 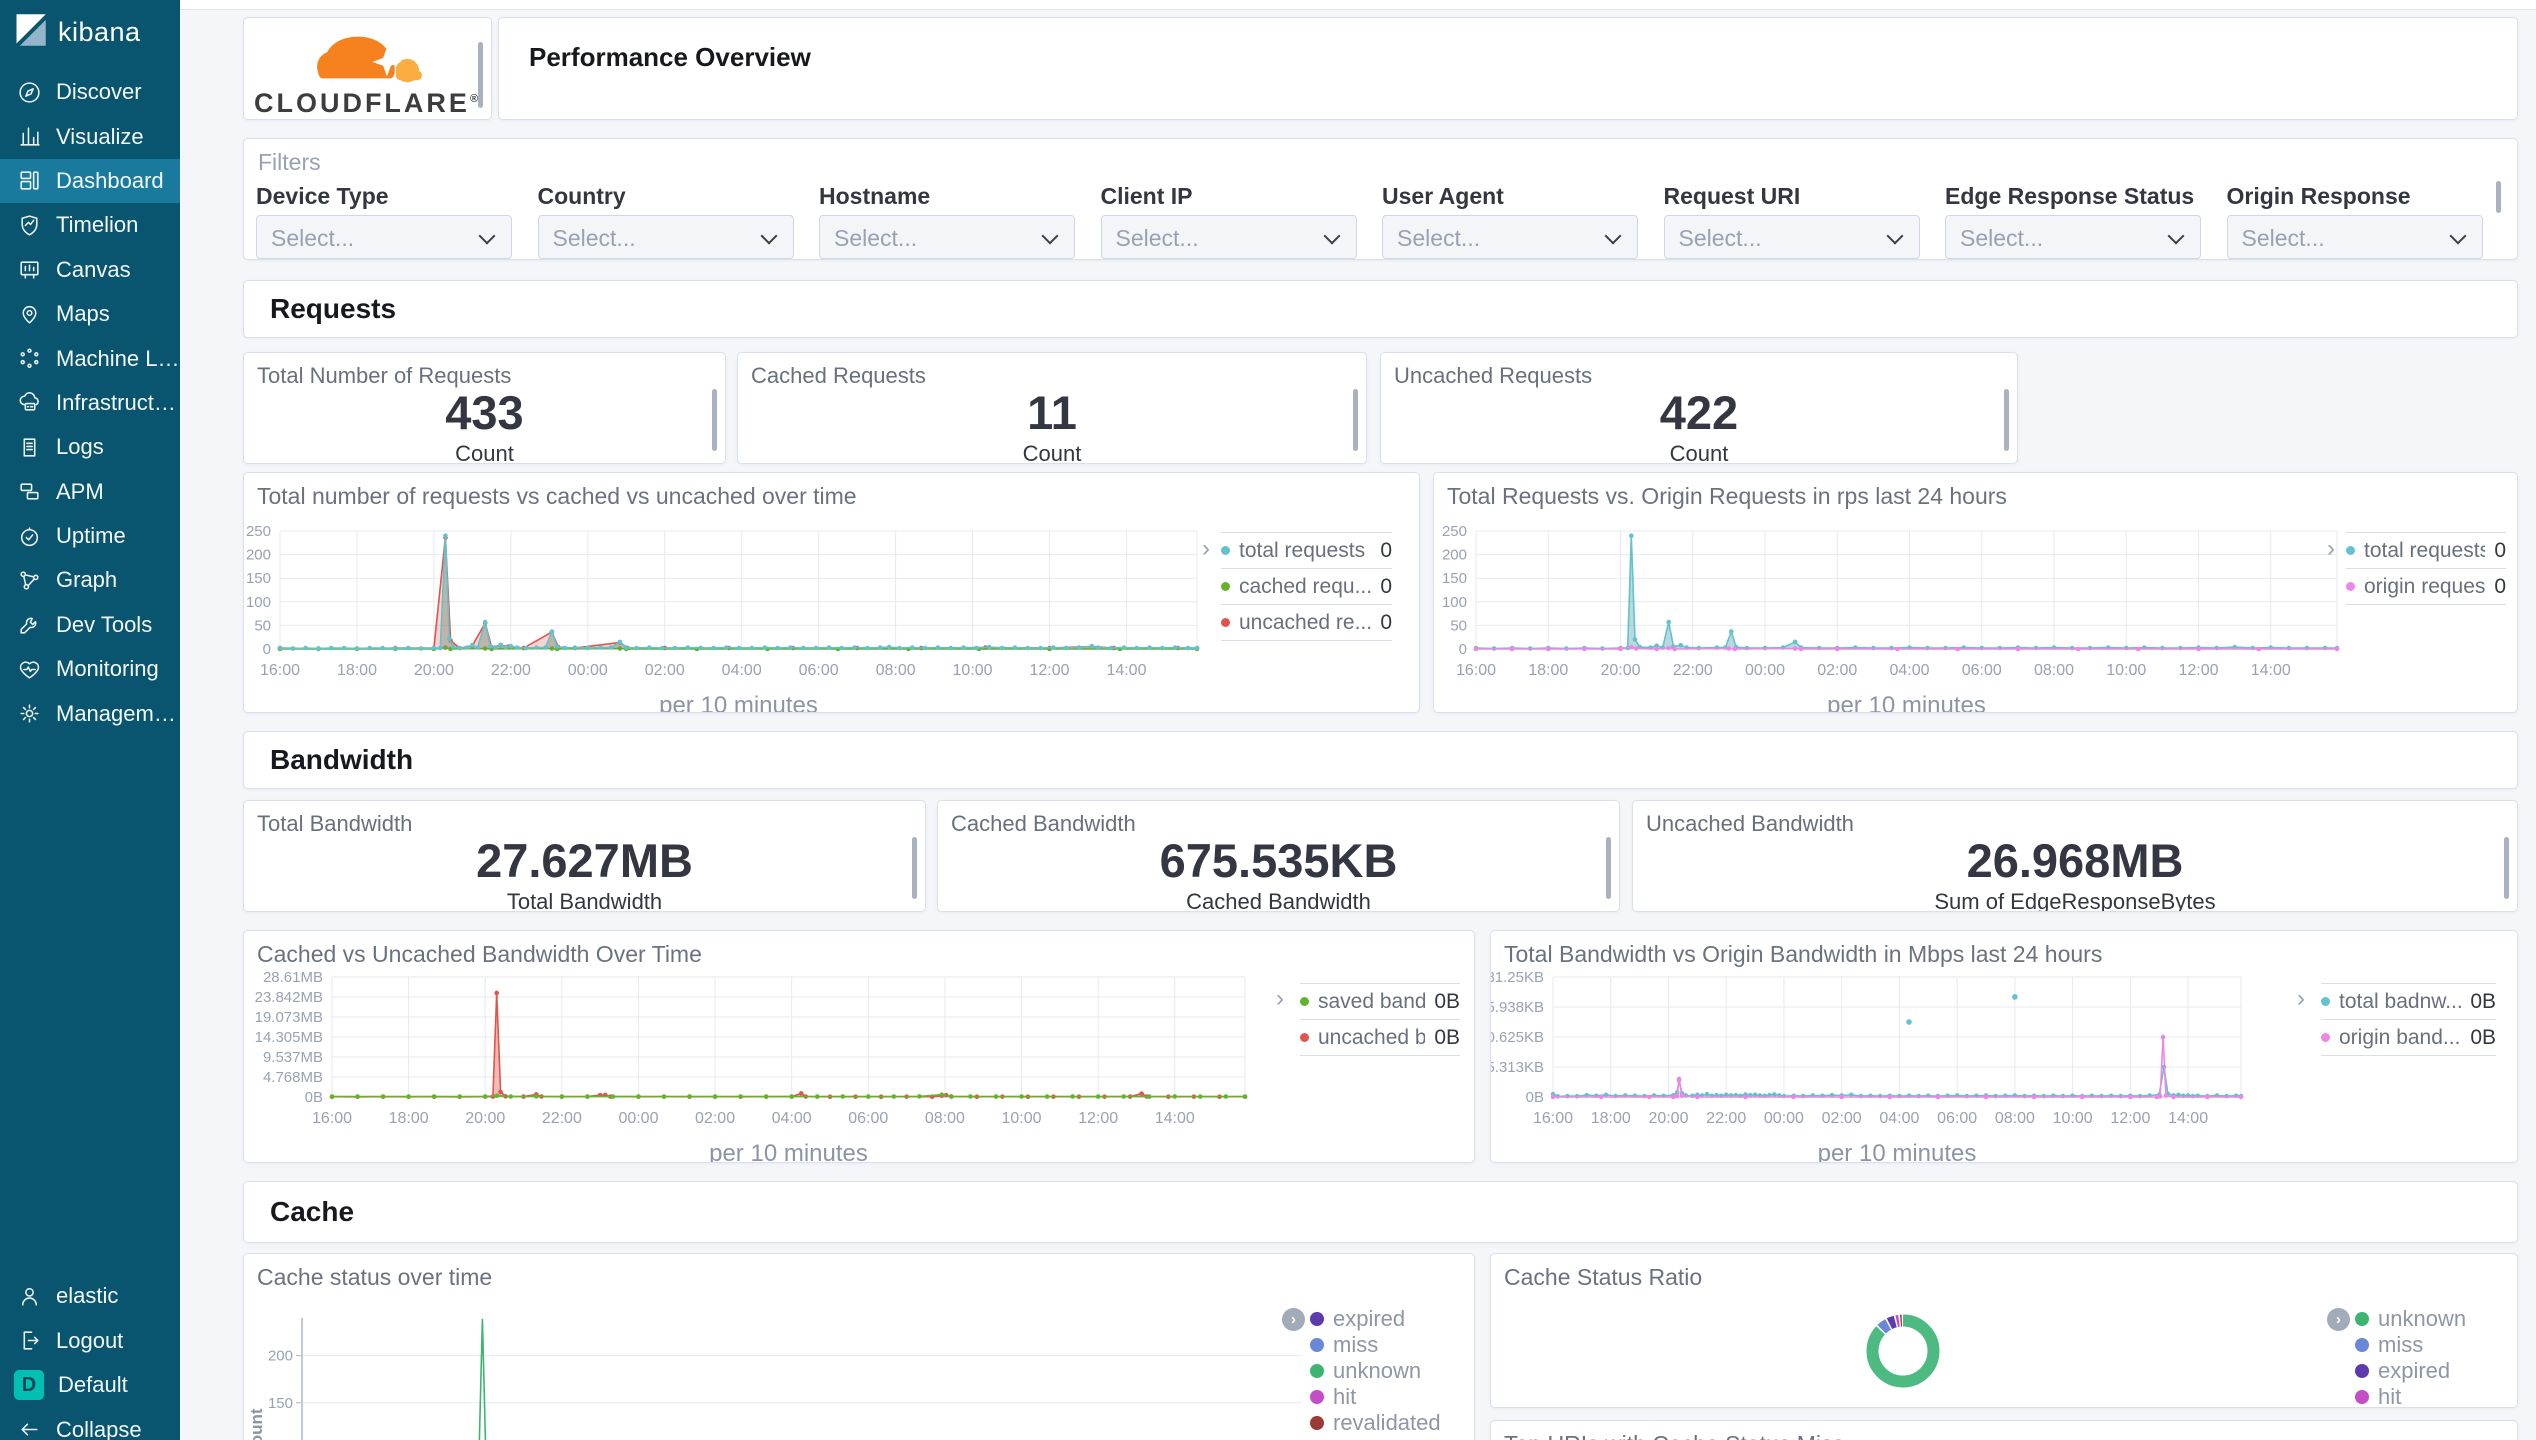 What do you see at coordinates (2426, 586) in the screenshot?
I see `legend-item-origin-requests: origin requests 0` at bounding box center [2426, 586].